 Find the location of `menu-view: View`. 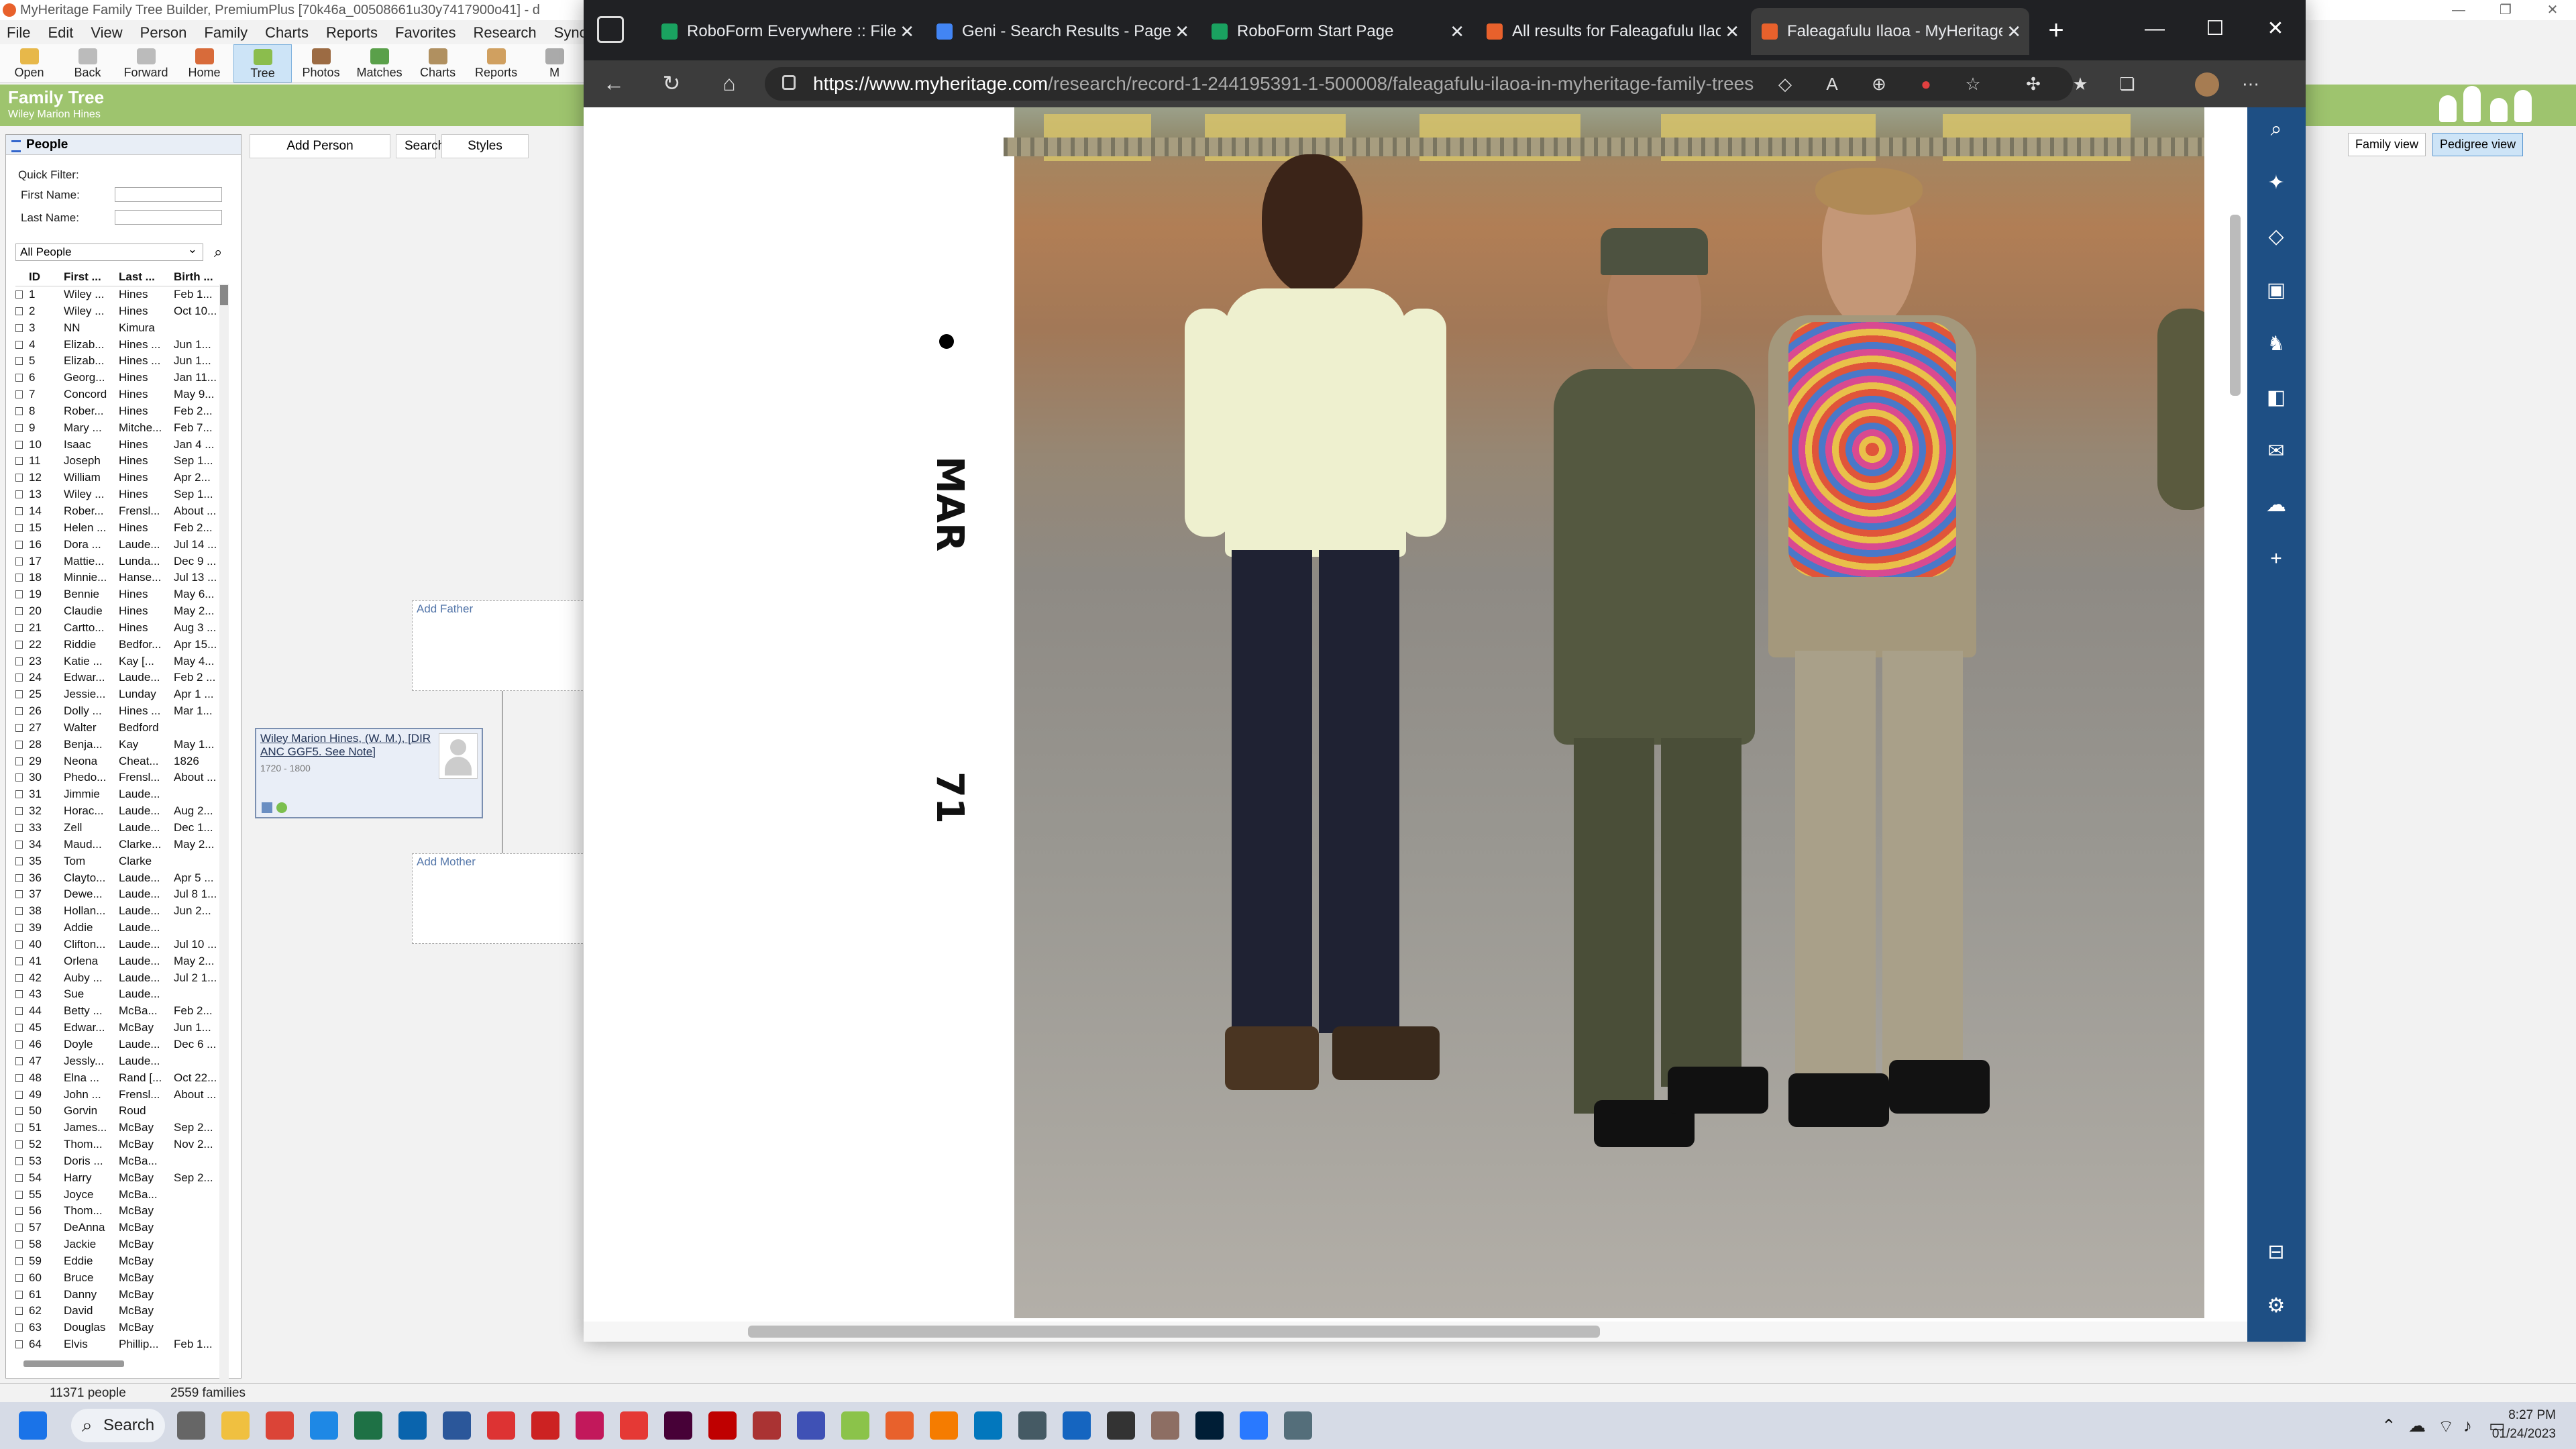

menu-view: View is located at coordinates (106, 32).